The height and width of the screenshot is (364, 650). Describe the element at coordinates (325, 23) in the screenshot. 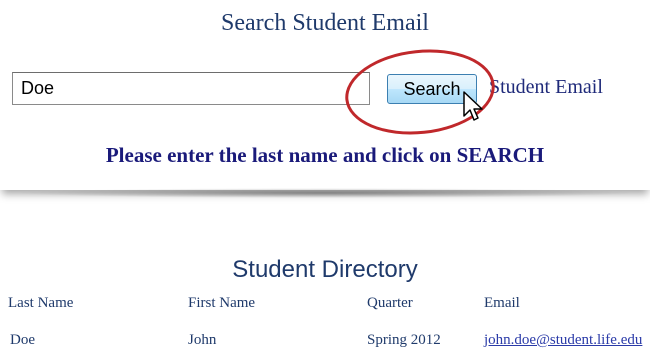

I see `search-panel-title: Search Student Email` at that location.